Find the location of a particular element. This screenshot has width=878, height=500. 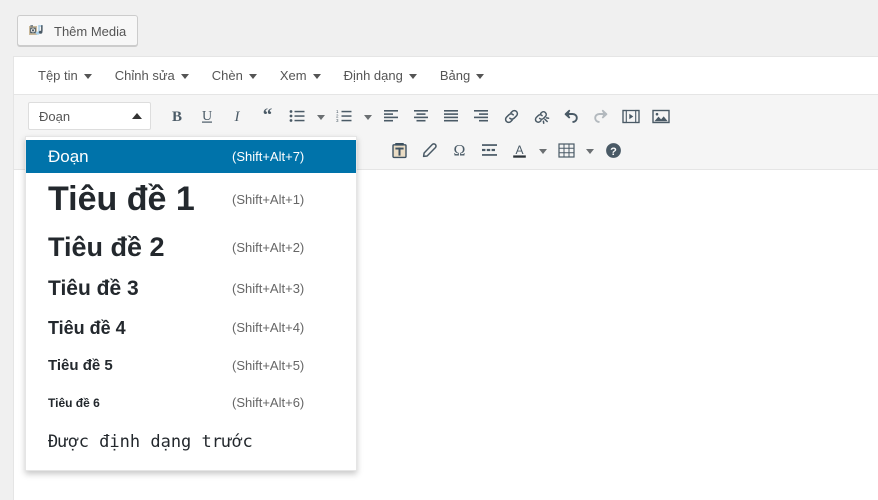

format-option-preformatted: Được định dạng trước is located at coordinates (191, 442).